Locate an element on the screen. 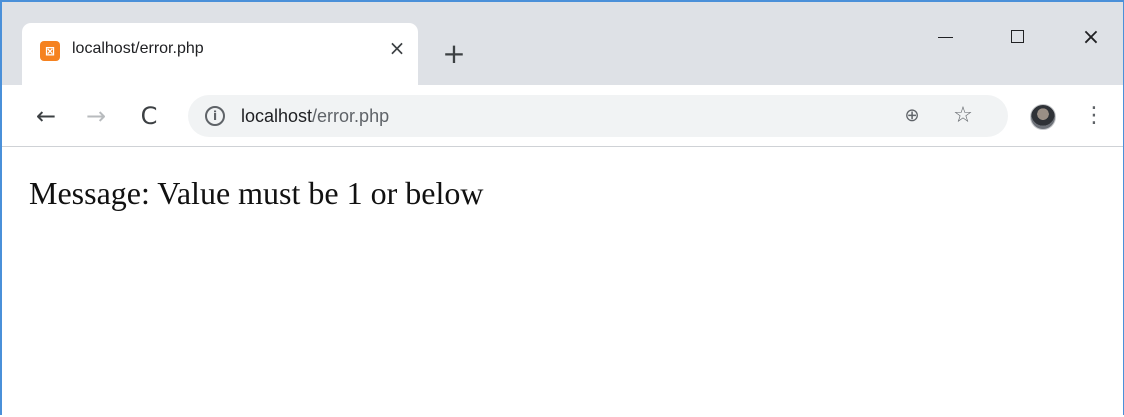 This screenshot has width=1124, height=417. browser-toolbar: ← → C i localhost/error.php ⊕ ☆ ⋮ is located at coordinates (562, 116).